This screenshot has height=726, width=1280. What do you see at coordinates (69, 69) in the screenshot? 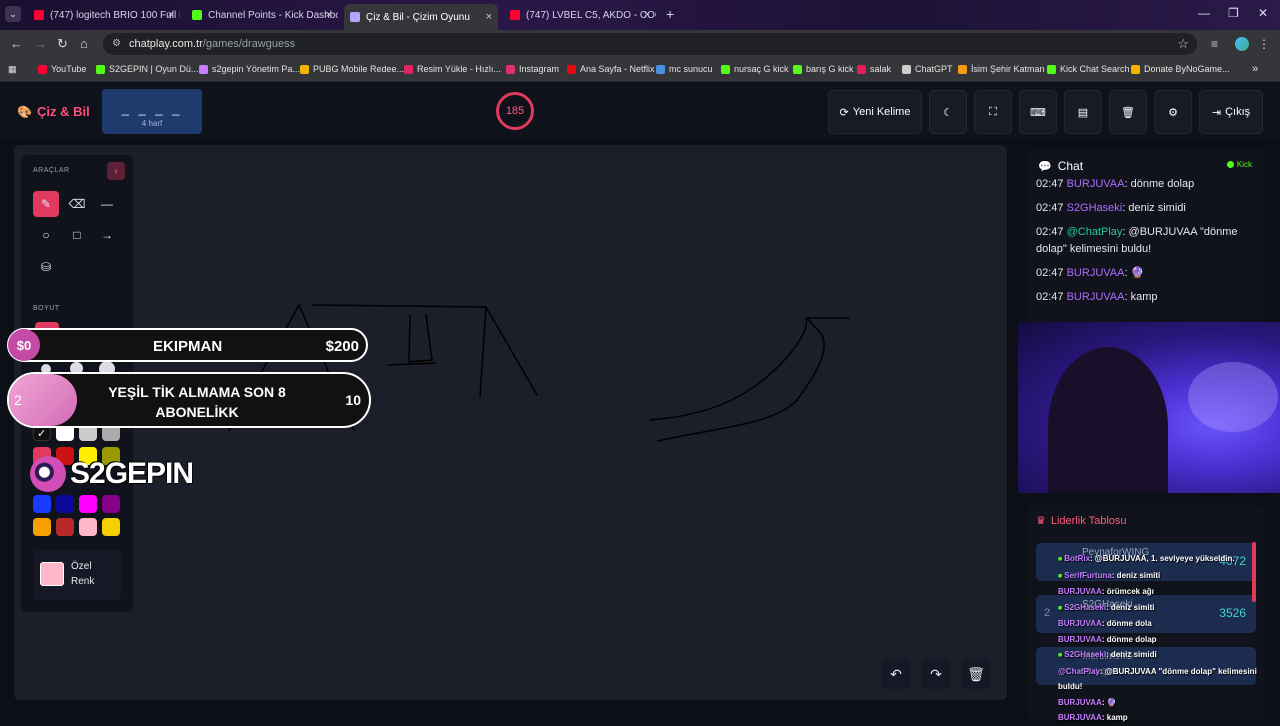
I see `bookmark-label: YouTube` at bounding box center [69, 69].